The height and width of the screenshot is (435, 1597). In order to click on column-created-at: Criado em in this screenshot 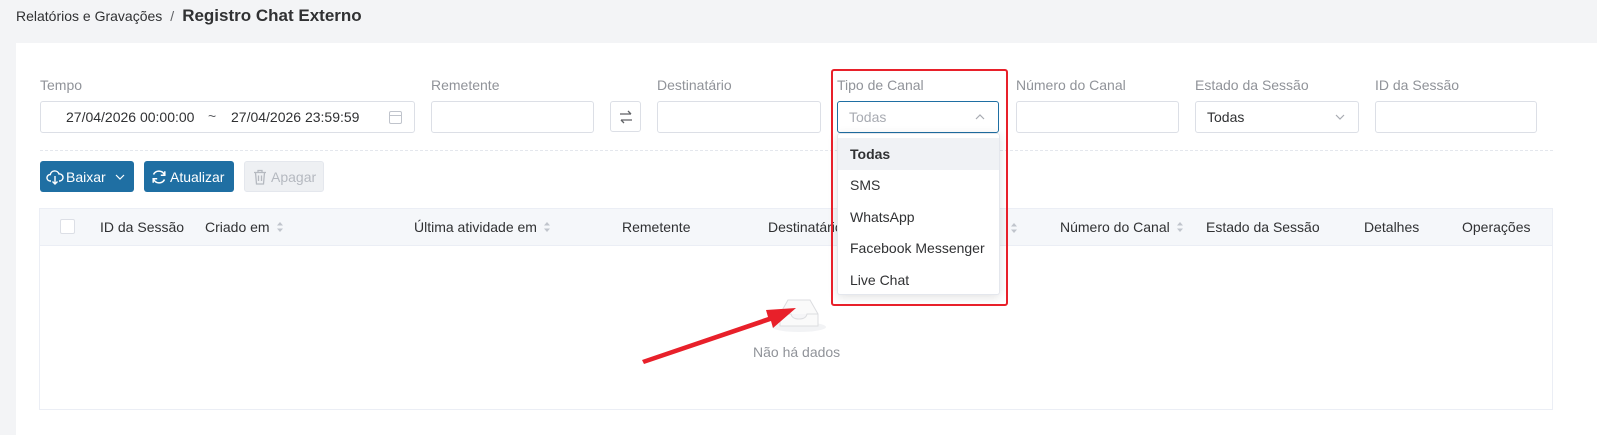, I will do `click(244, 227)`.